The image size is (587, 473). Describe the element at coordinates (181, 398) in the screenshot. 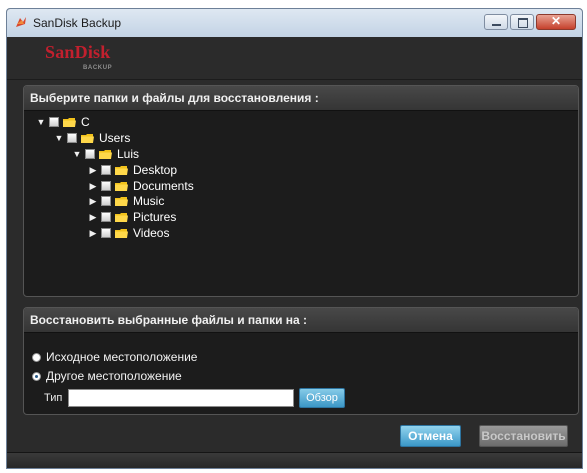

I see `path-input` at that location.